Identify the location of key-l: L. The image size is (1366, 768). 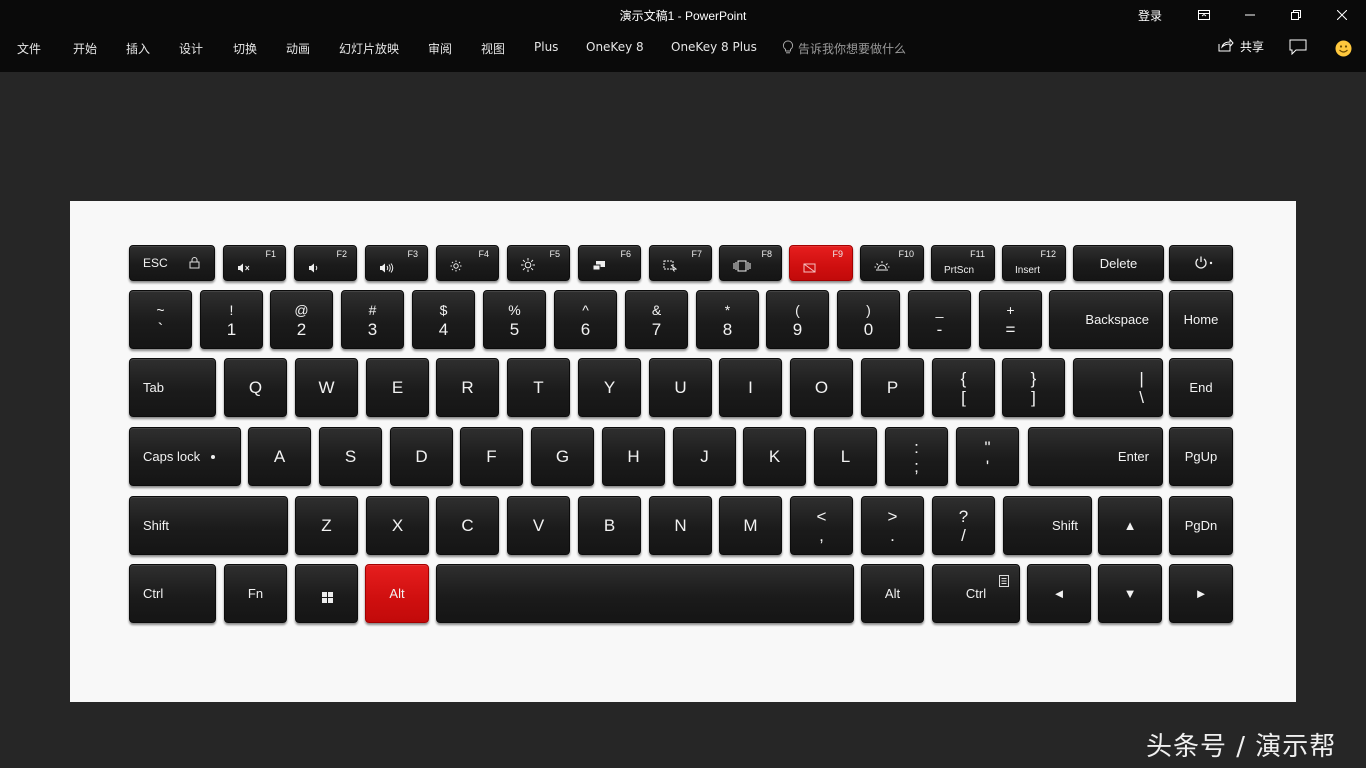
(845, 456).